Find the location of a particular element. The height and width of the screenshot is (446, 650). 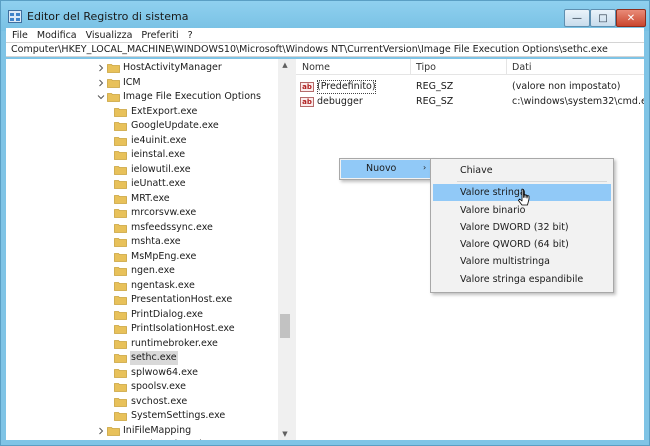

close-button: ✕ is located at coordinates (631, 18).